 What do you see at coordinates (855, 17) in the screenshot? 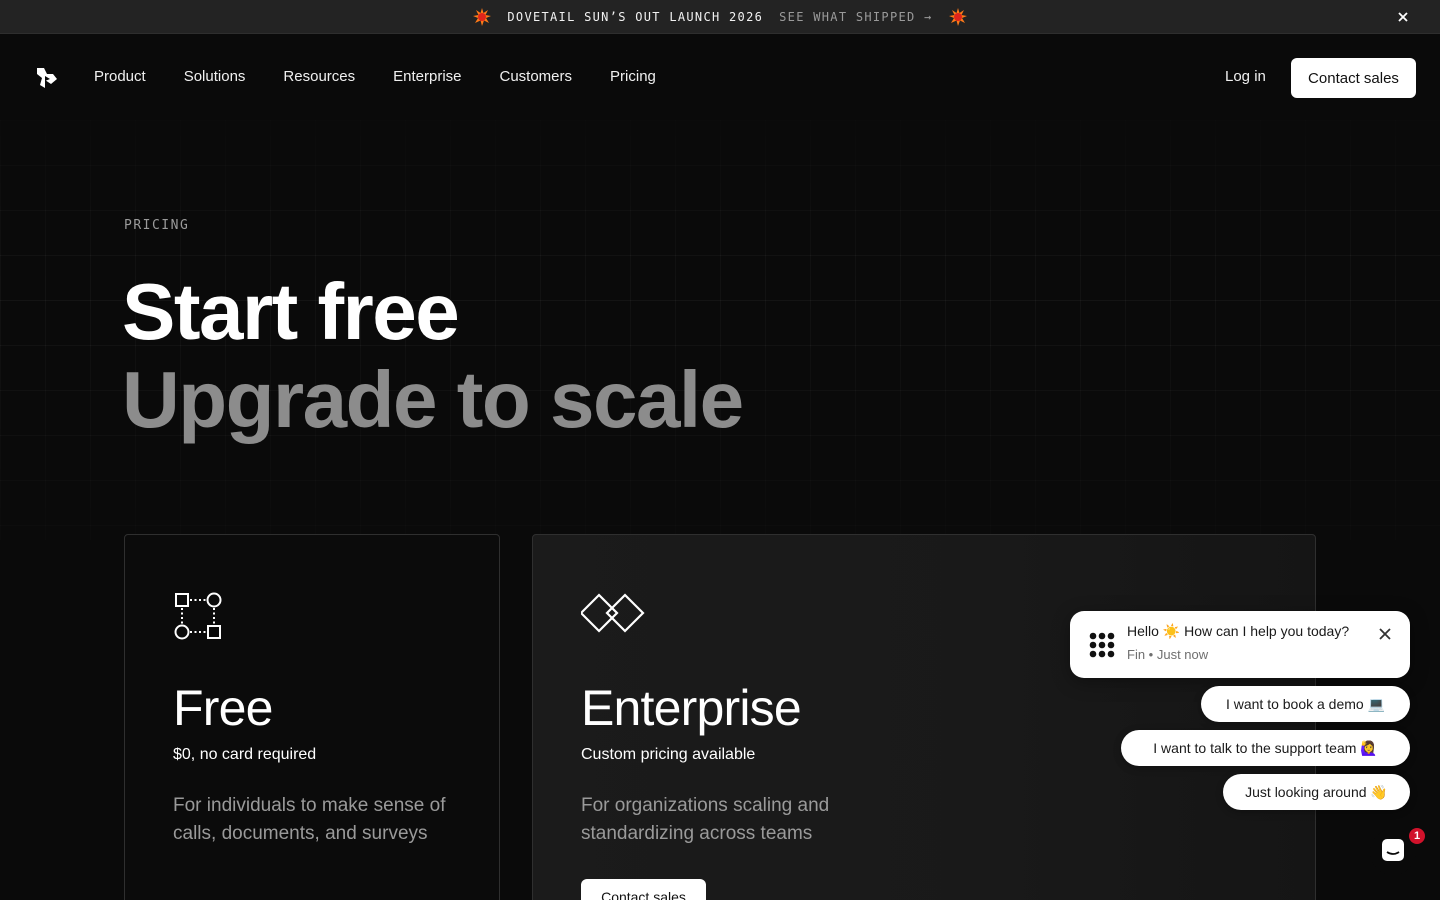
I see `announcement-link: SEE WHAT SHIPPED →` at bounding box center [855, 17].